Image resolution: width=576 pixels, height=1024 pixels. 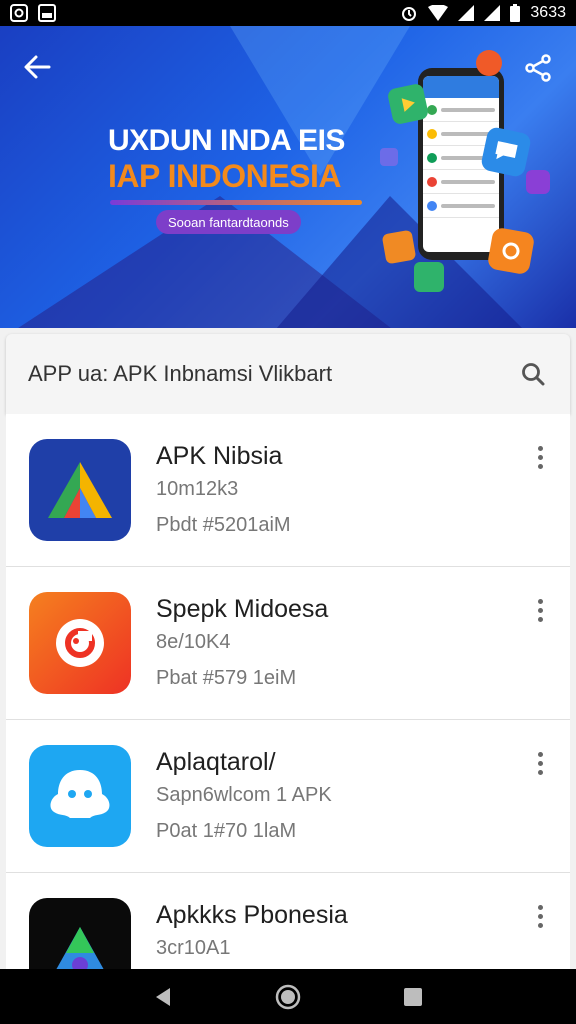 What do you see at coordinates (236, 202) in the screenshot?
I see `banner-underline` at bounding box center [236, 202].